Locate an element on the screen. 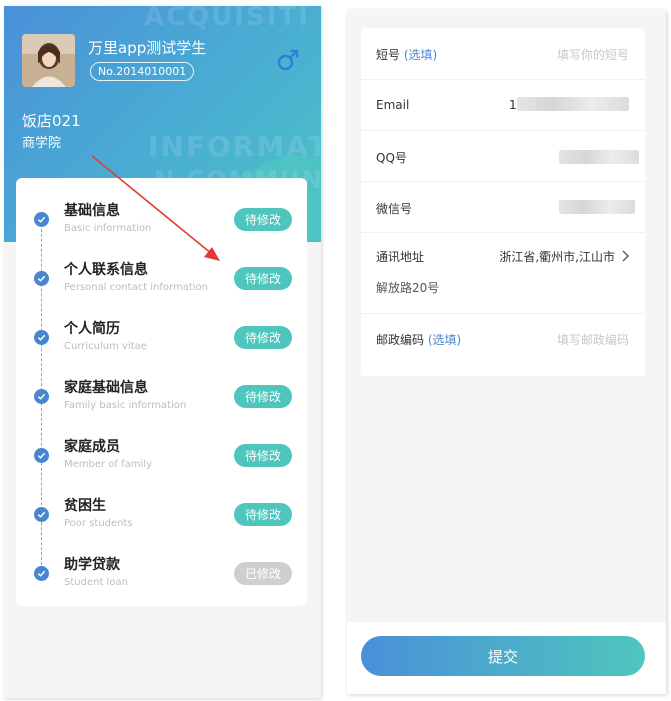 This screenshot has height=701, width=671. male-icon is located at coordinates (288, 60).